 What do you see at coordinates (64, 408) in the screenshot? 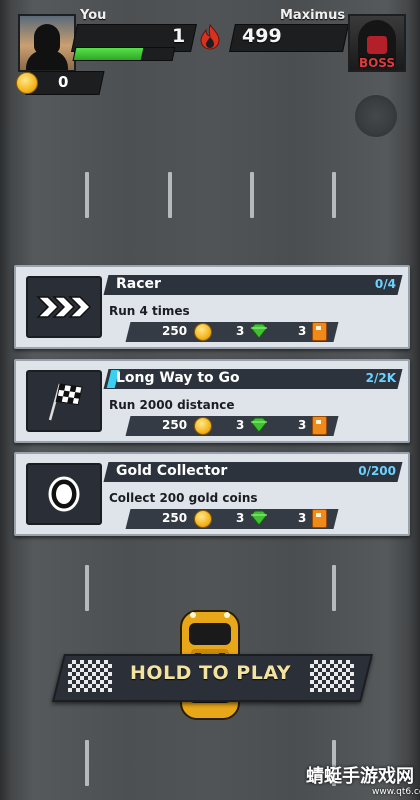
I see `checkered-flag-icon` at bounding box center [64, 408].